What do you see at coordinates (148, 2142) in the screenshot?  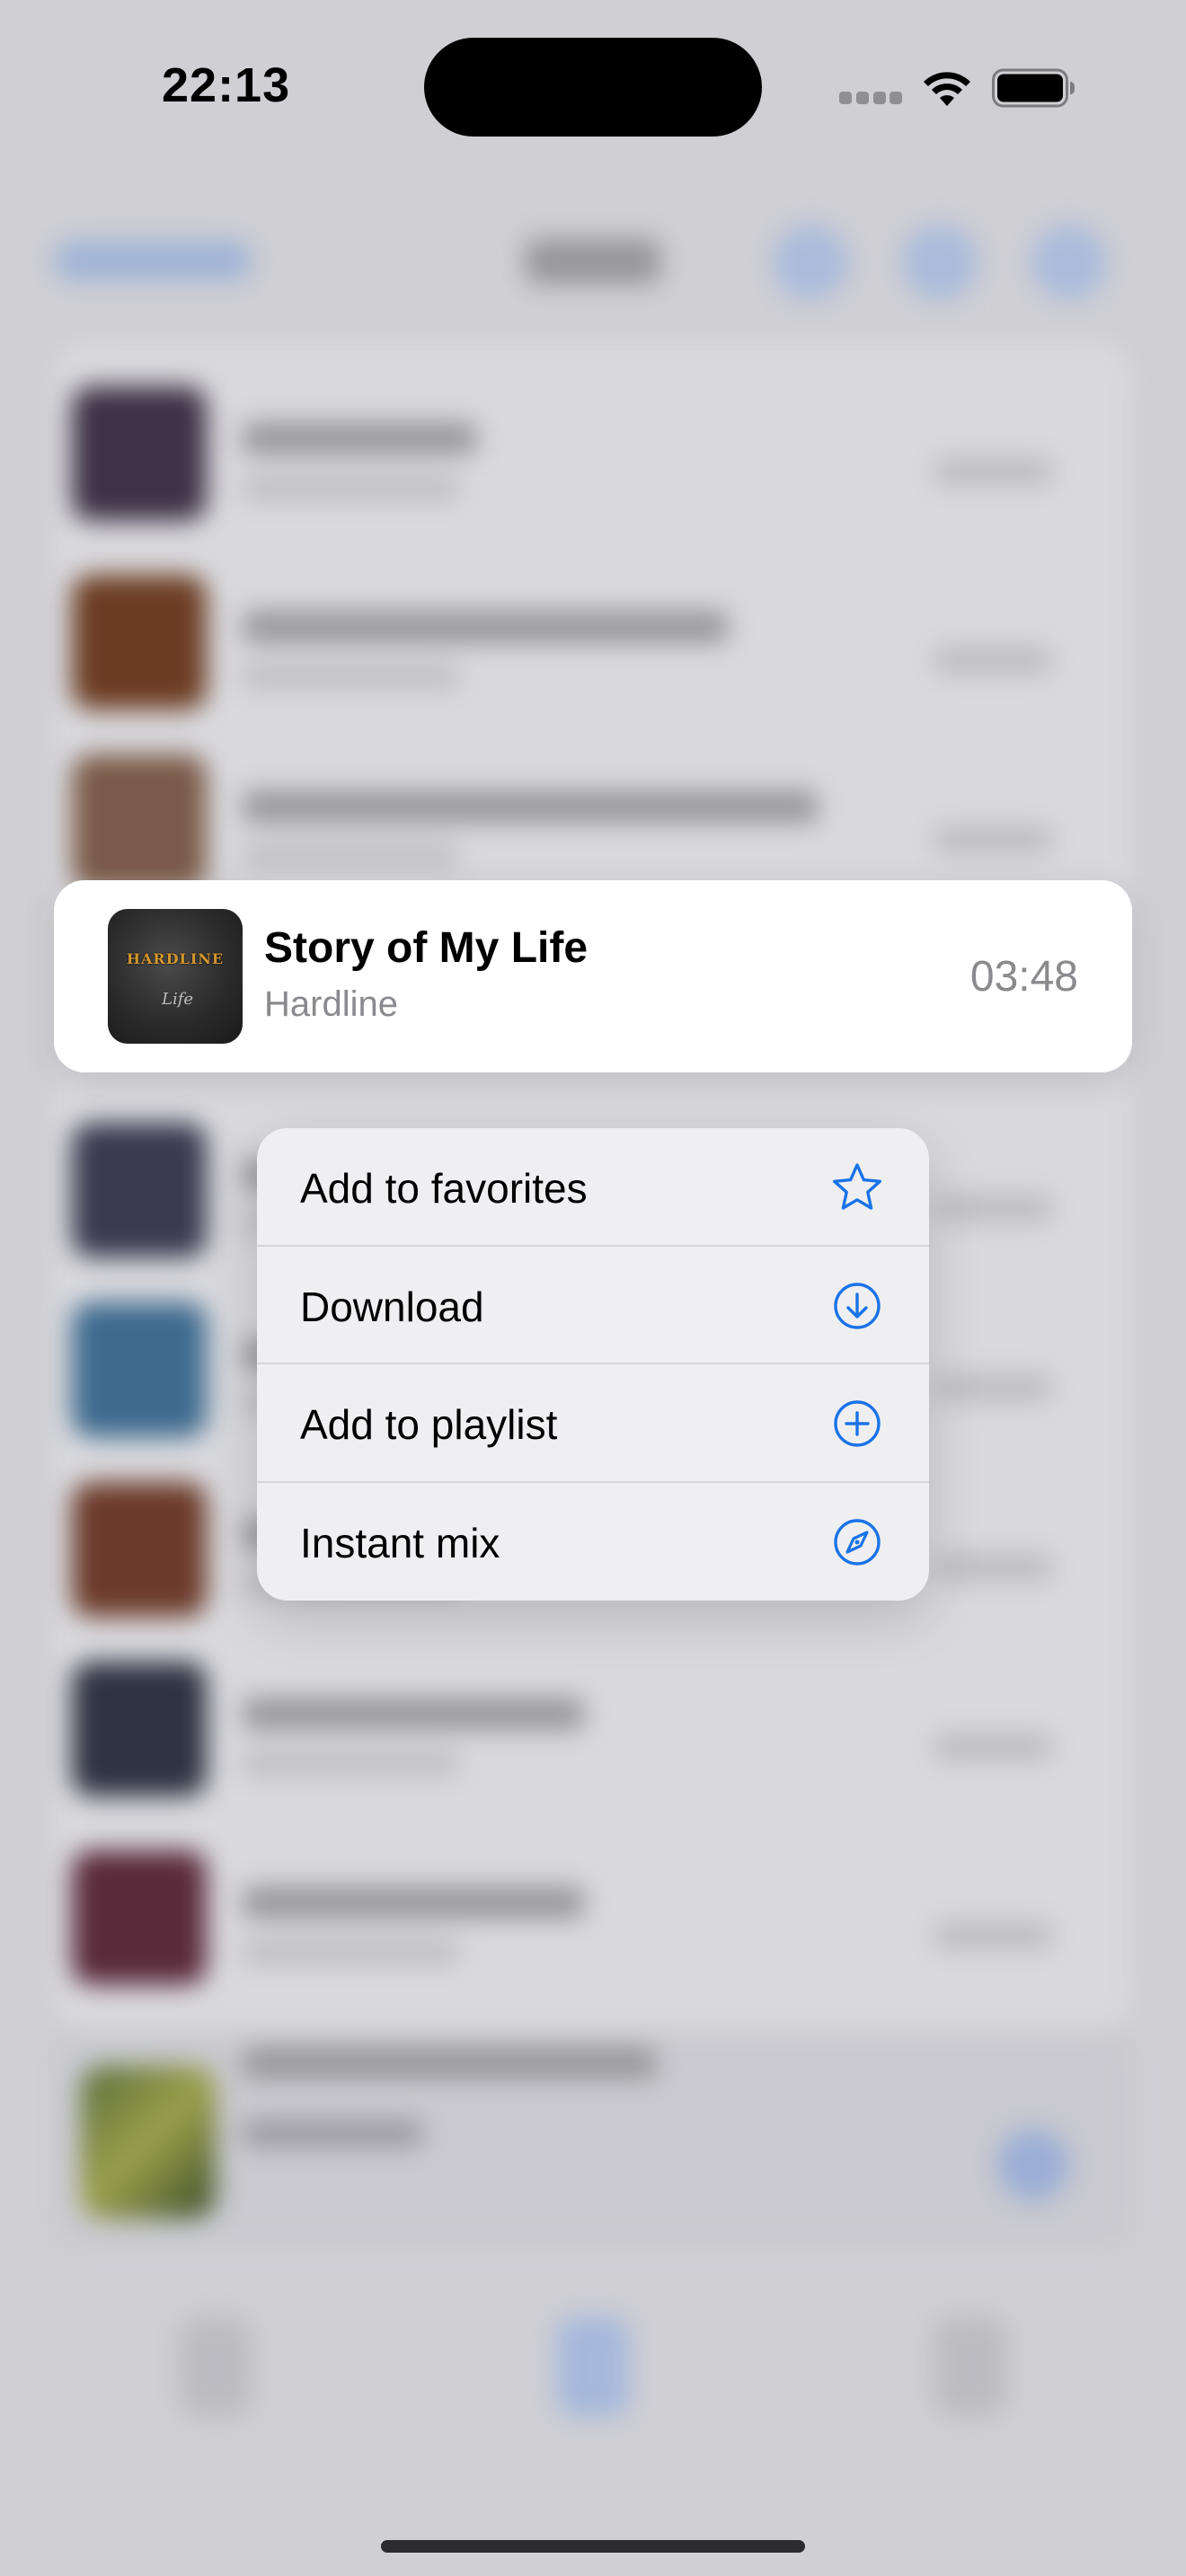 I see `blurred-mini-player-art` at bounding box center [148, 2142].